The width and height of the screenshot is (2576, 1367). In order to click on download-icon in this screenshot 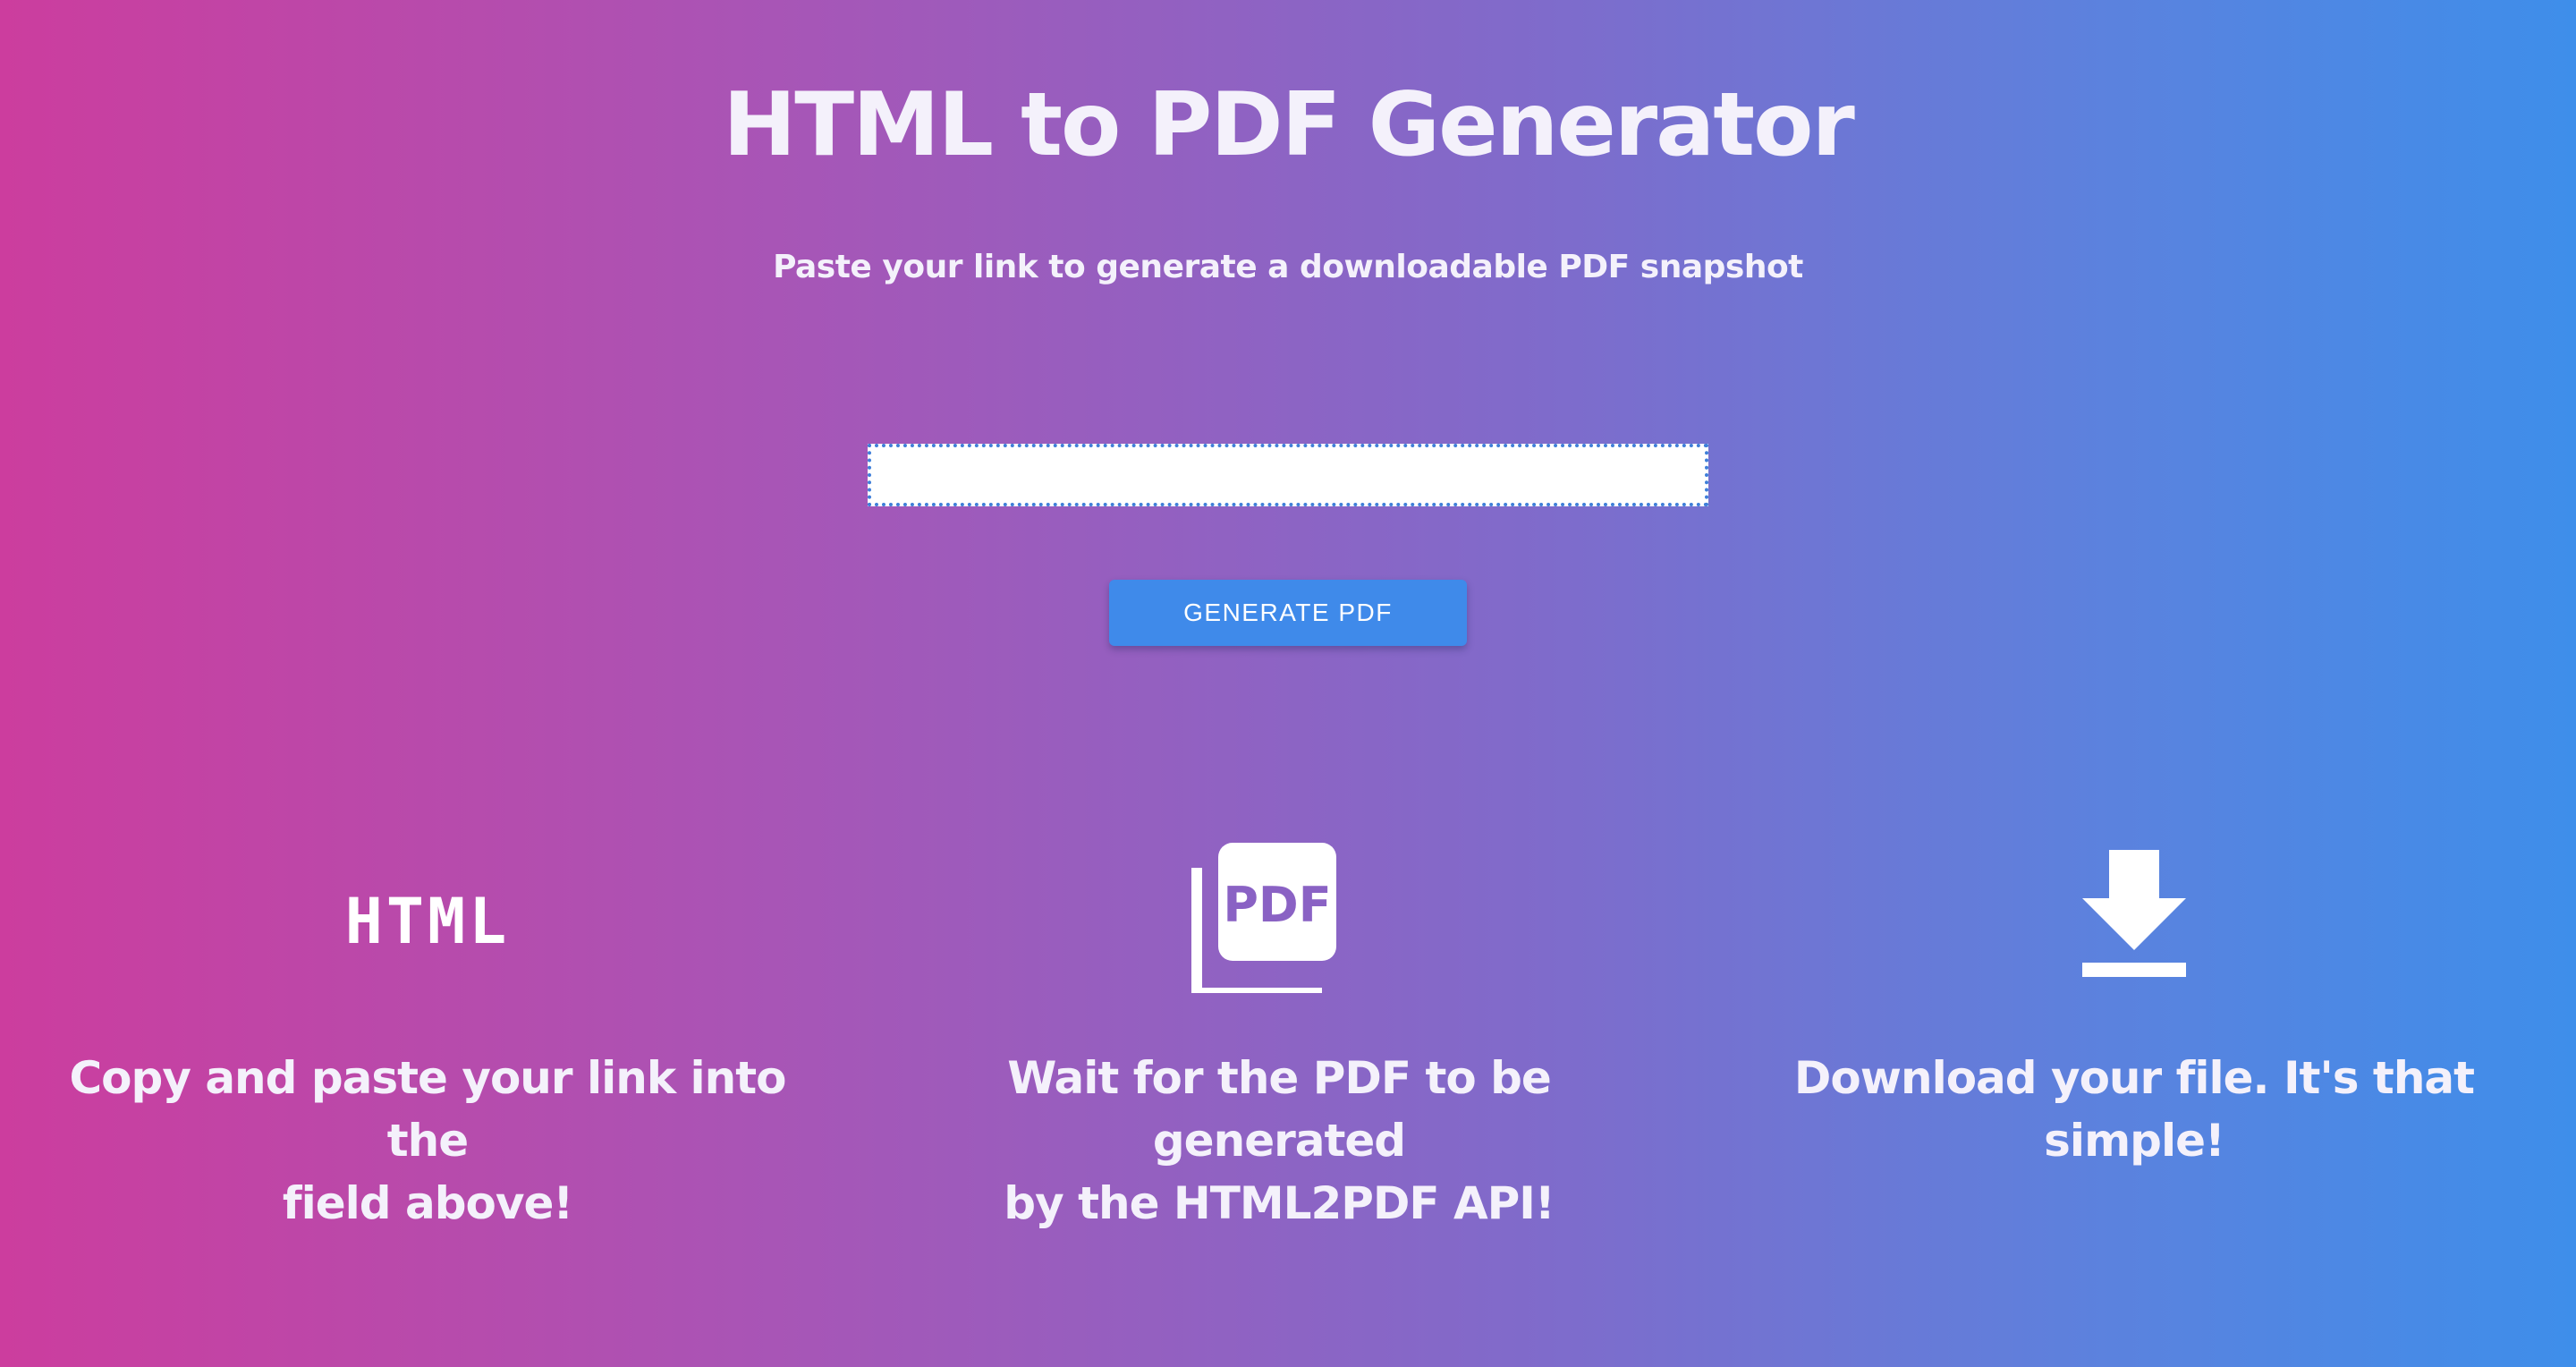, I will do `click(2134, 913)`.